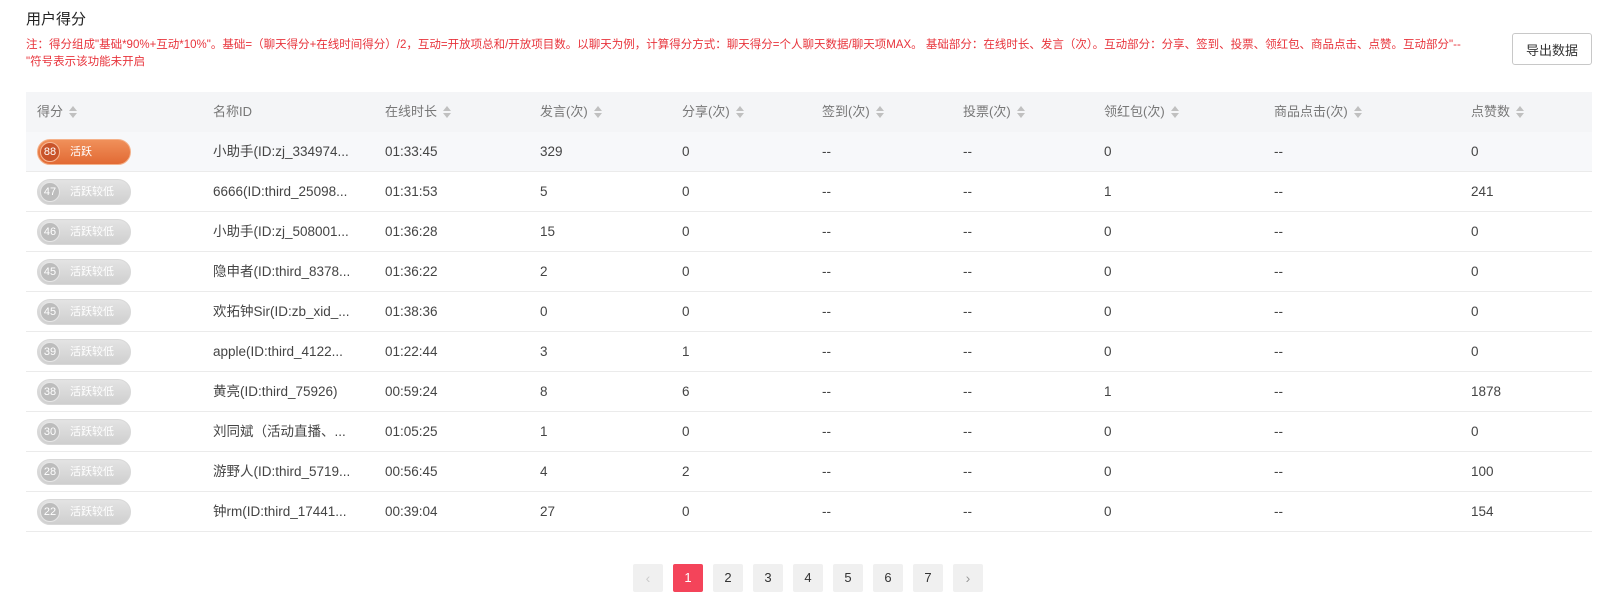  What do you see at coordinates (411, 391) in the screenshot?
I see `online-time: 00:59:24` at bounding box center [411, 391].